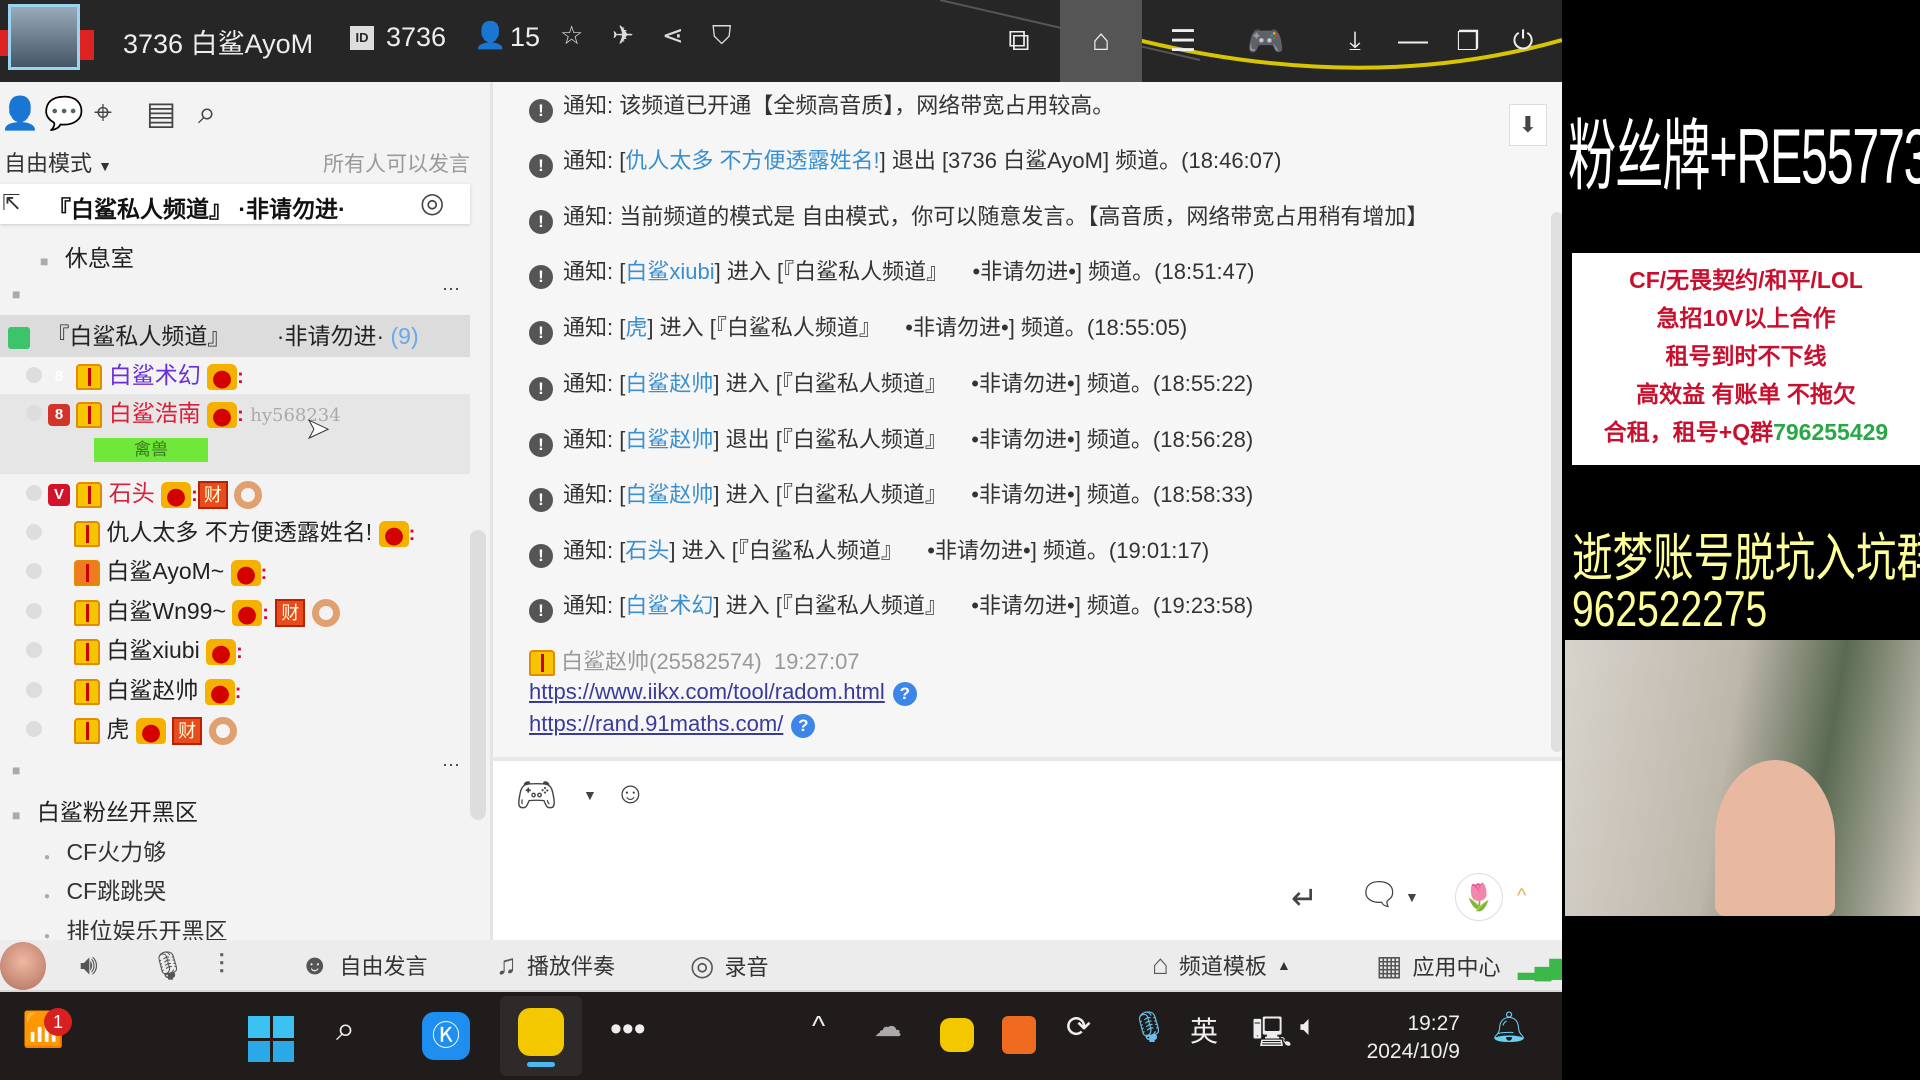 Image resolution: width=1920 pixels, height=1080 pixels. Describe the element at coordinates (1523, 41) in the screenshot. I see `power-icon: ⏻` at that location.